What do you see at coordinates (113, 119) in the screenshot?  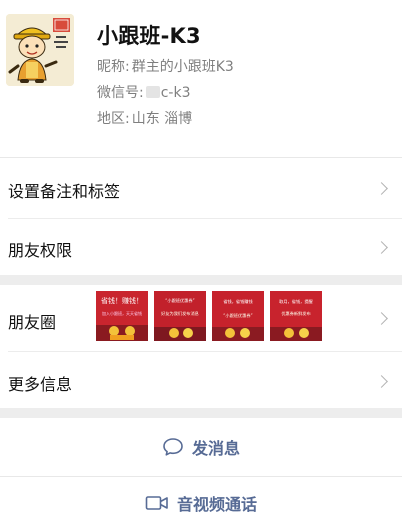 I see `region-label: 地区:` at bounding box center [113, 119].